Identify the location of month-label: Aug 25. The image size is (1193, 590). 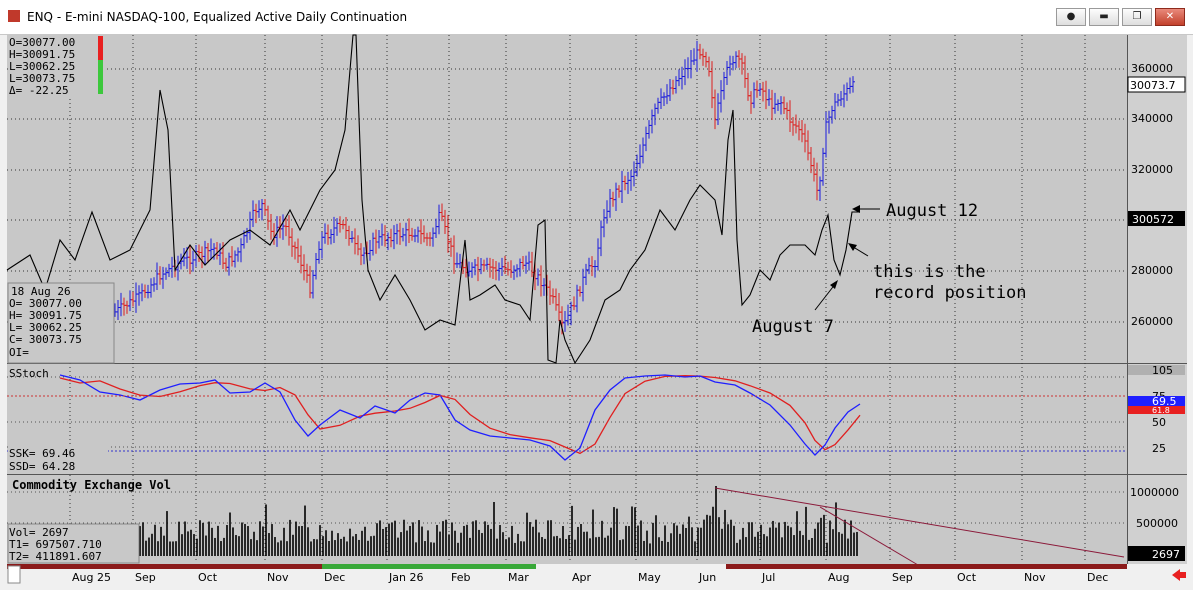
(91, 577).